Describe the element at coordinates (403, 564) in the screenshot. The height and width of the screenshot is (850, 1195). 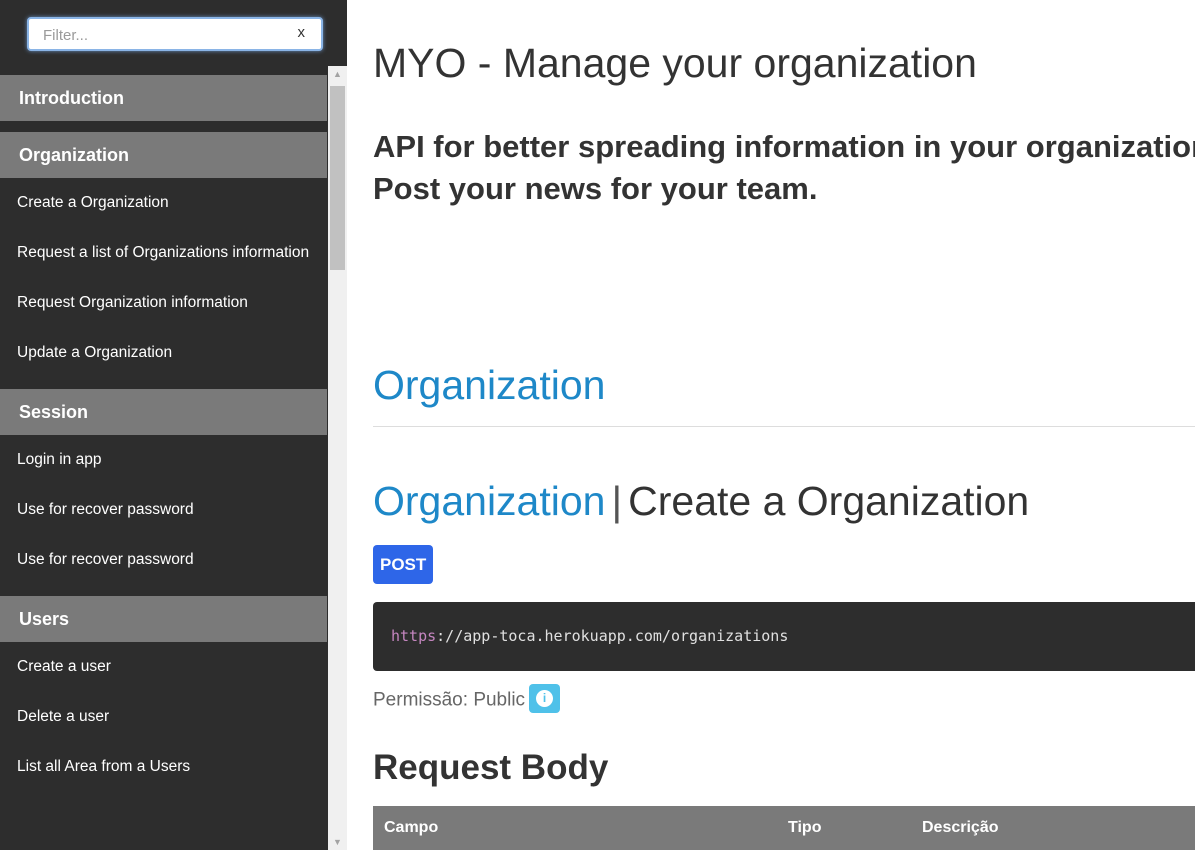
I see `method-badge: POST` at that location.